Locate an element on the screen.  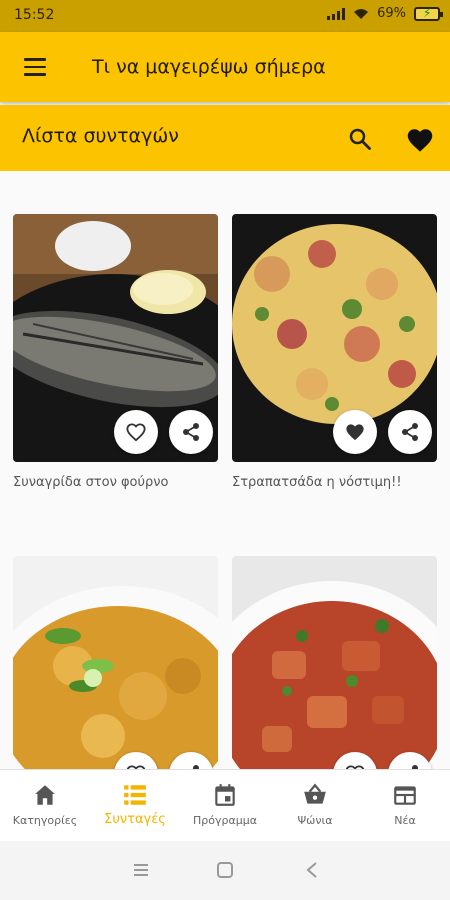
recipe-card: Συναγρίδα στον φούρνο is located at coordinates (115, 352).